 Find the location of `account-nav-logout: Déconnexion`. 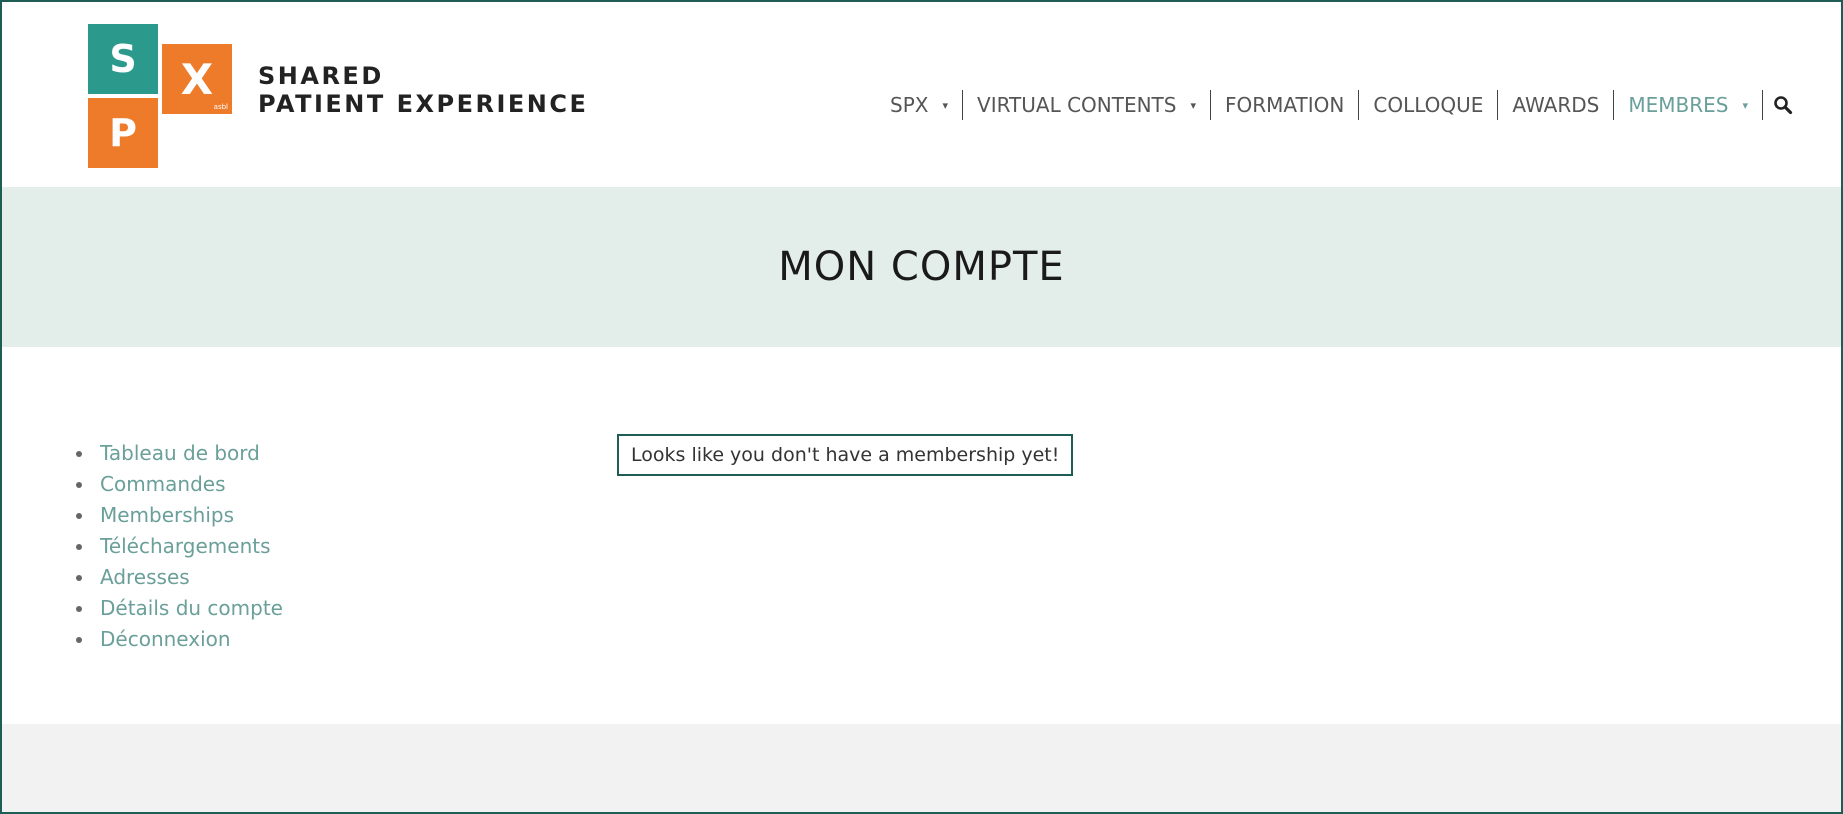

account-nav-logout: Déconnexion is located at coordinates (178, 639).